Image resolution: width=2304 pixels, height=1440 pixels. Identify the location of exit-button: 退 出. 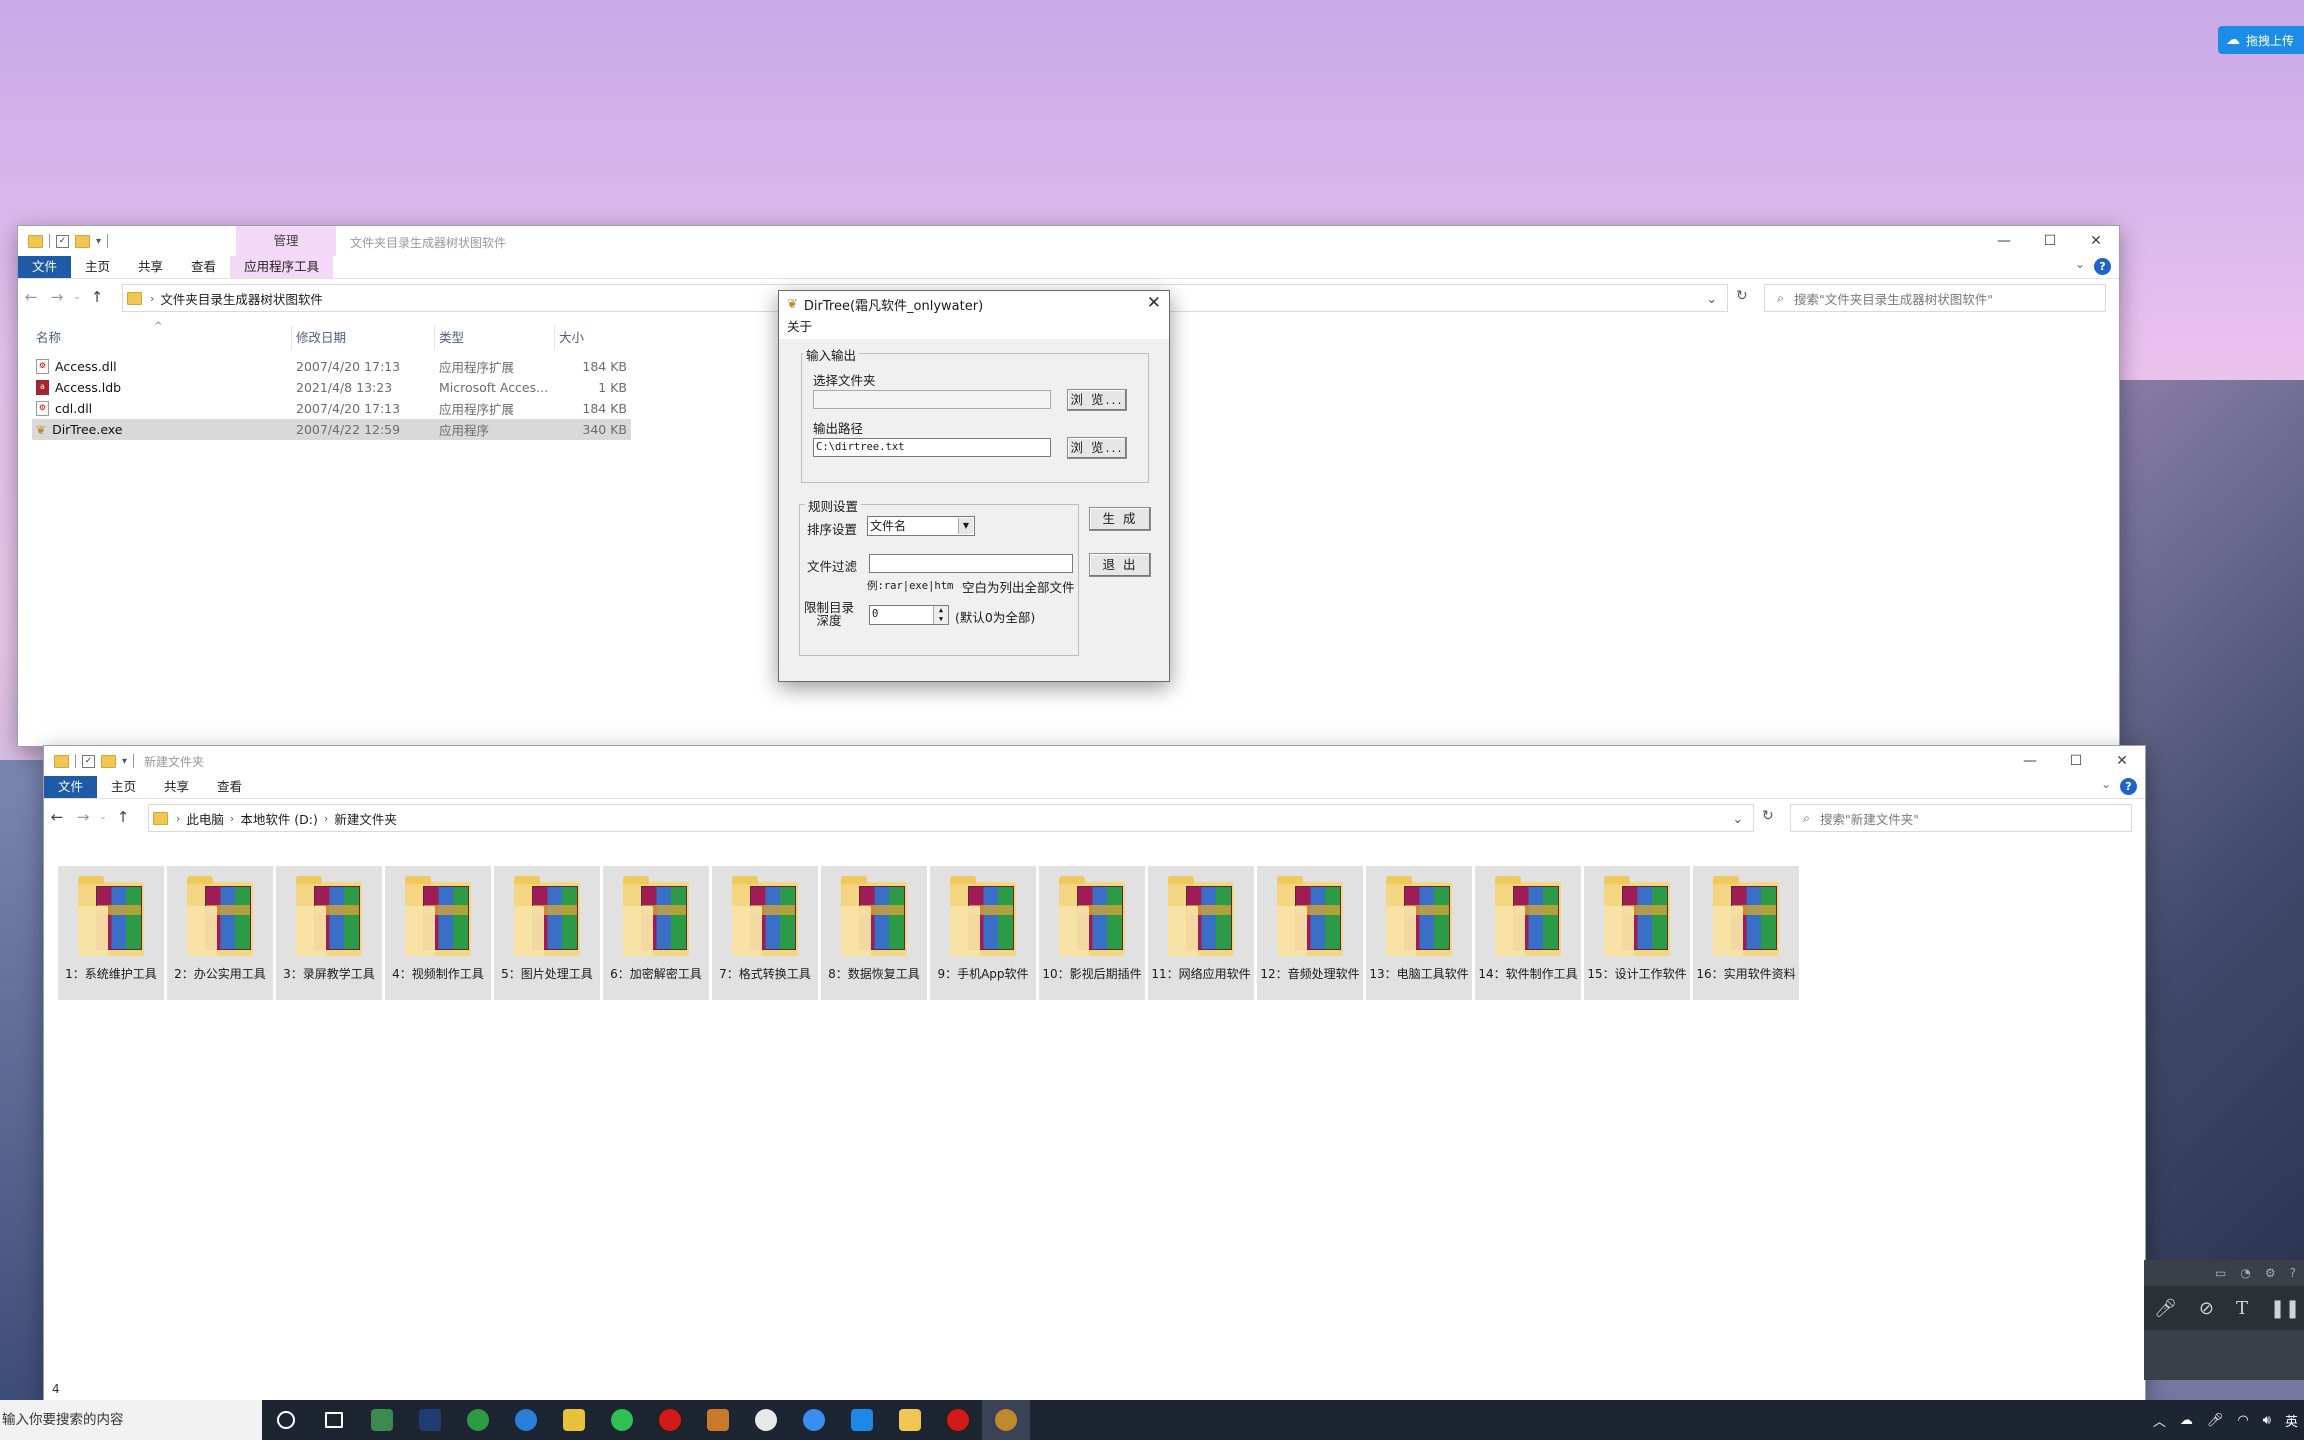
(1120, 565).